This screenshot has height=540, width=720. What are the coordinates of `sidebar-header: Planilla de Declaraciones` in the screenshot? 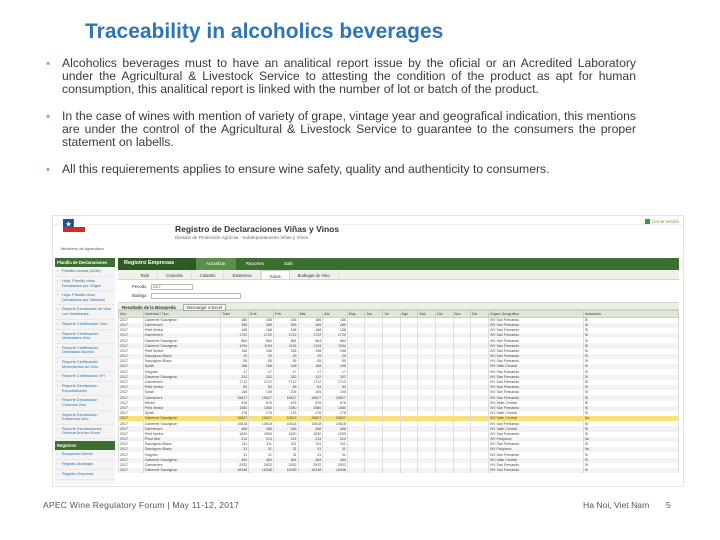 It's located at (85, 262).